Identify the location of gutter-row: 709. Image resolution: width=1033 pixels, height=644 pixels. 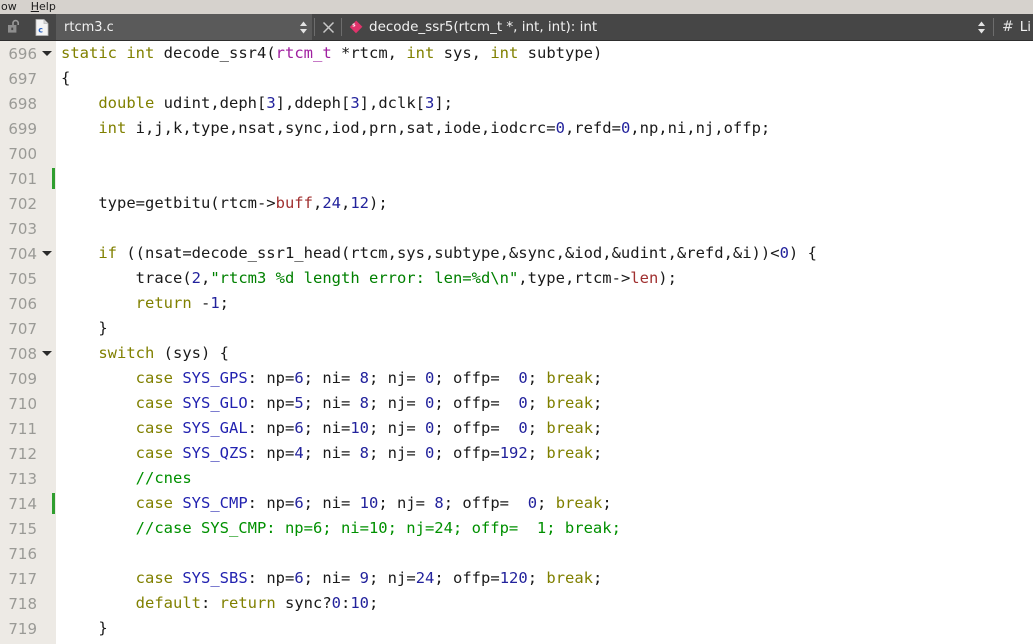
(27, 378).